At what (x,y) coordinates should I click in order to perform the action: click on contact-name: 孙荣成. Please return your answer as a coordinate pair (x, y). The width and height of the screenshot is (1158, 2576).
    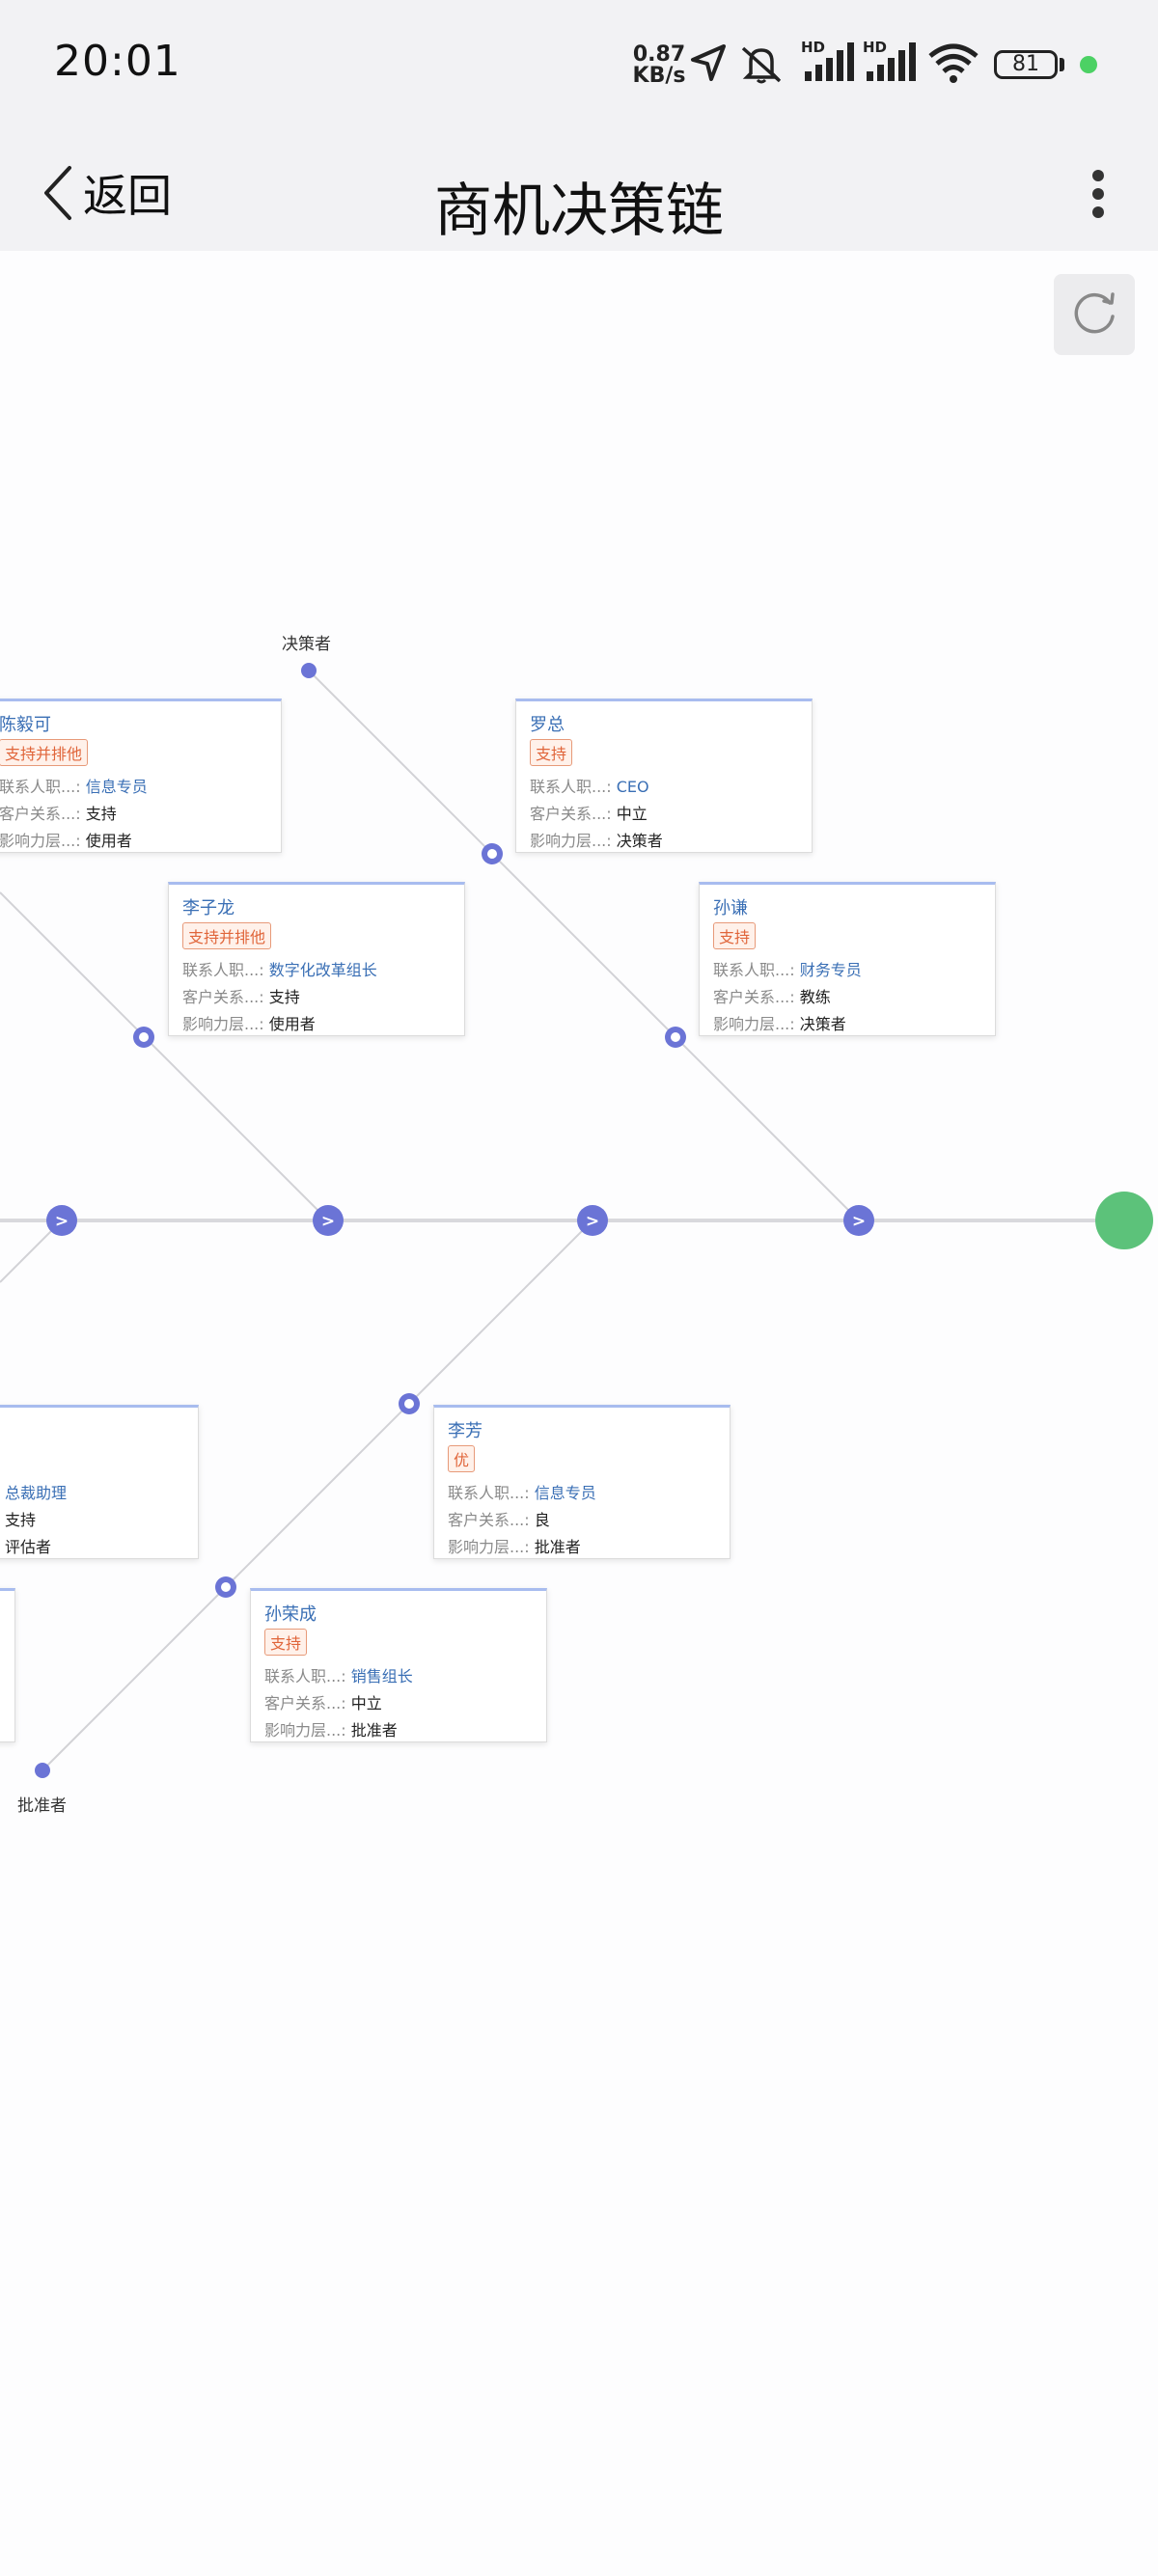
    Looking at the image, I should click on (290, 1615).